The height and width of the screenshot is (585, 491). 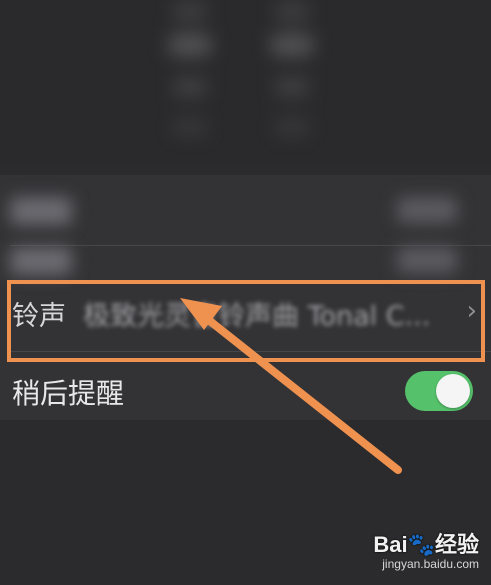 I want to click on baidu-jingyan-watermark: Bai🐾经验 jingyan.baidu.com, so click(x=423, y=552).